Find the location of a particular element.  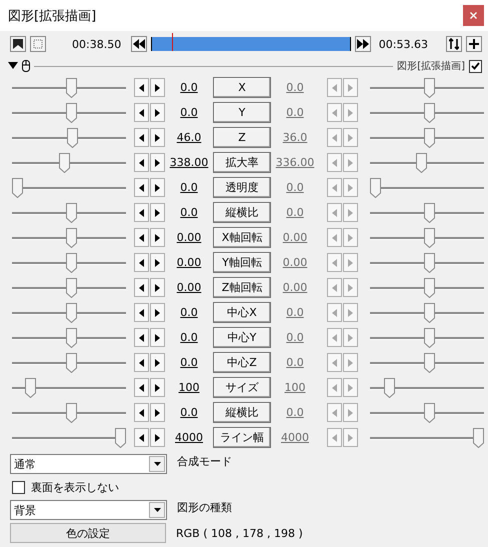

rewind-button is located at coordinates (139, 44).